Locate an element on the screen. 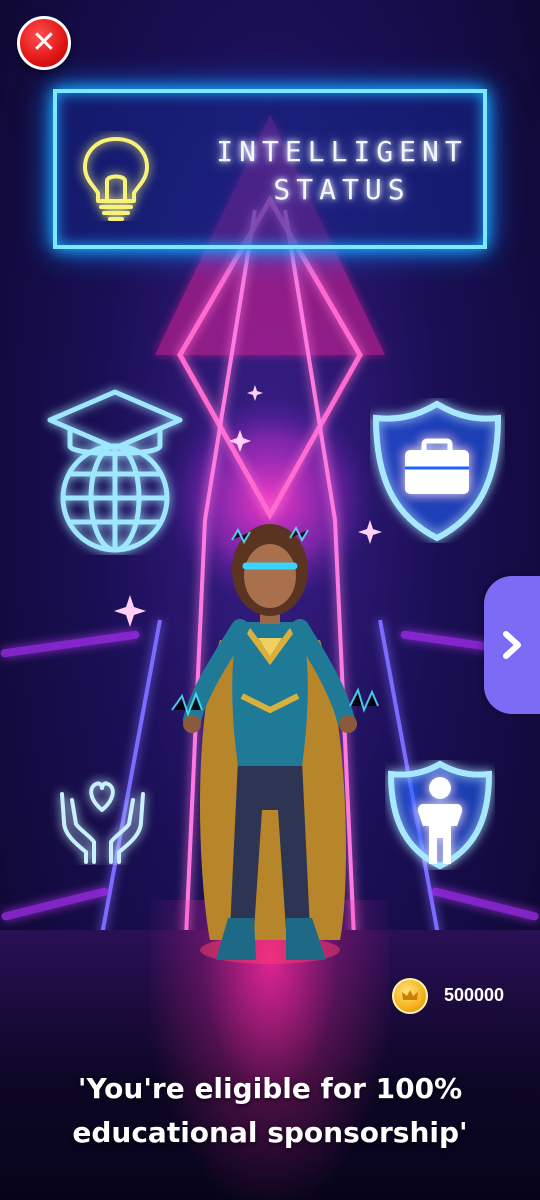 The height and width of the screenshot is (1200, 540). status-title-panel: INTELLIGENT STATUS is located at coordinates (270, 169).